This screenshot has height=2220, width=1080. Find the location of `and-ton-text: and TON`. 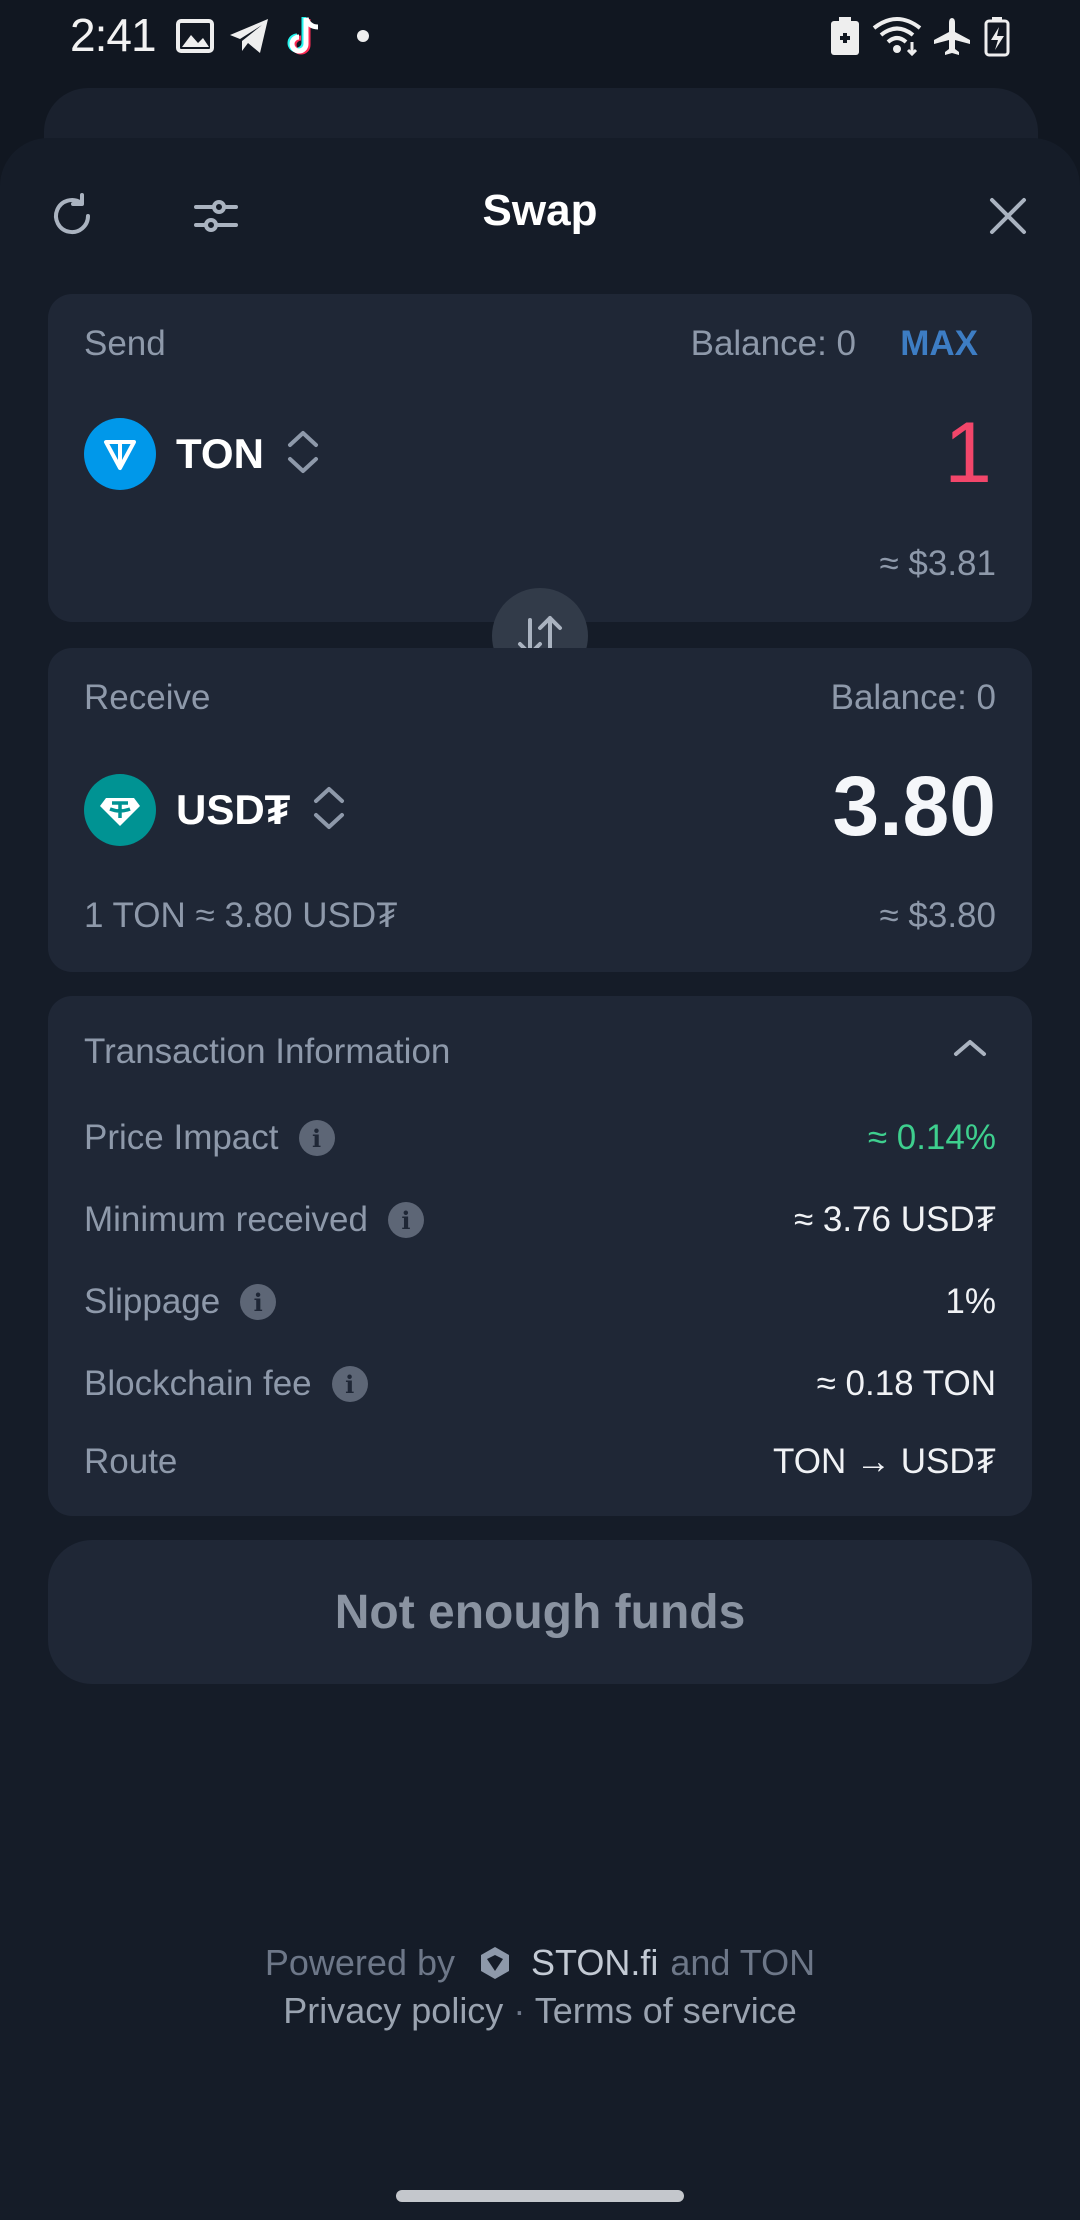

and-ton-text: and TON is located at coordinates (743, 1962).